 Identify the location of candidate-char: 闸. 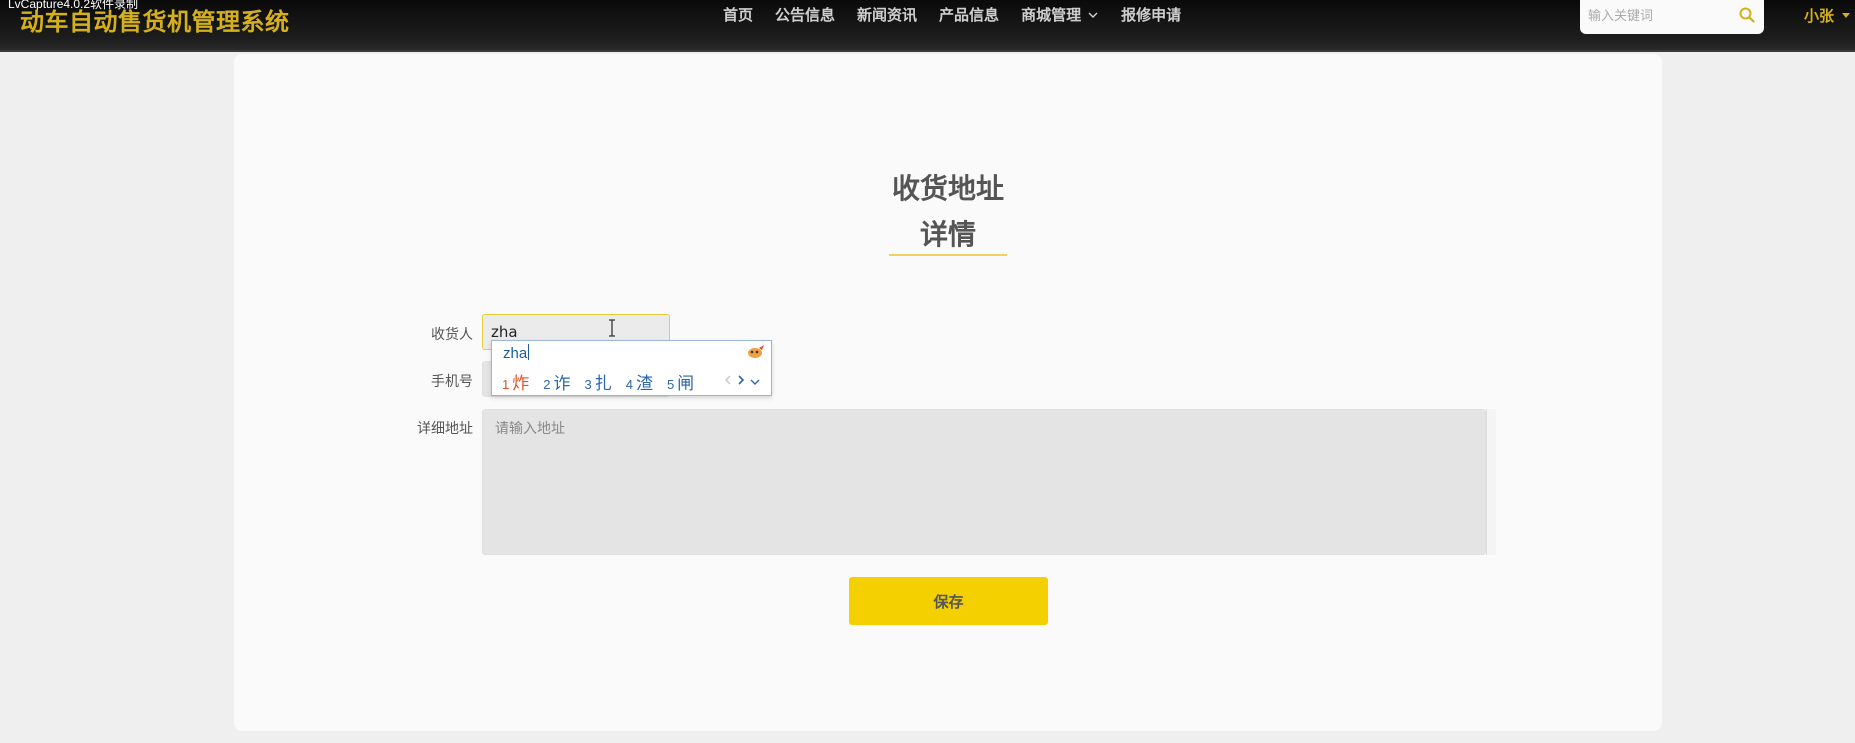
(686, 384).